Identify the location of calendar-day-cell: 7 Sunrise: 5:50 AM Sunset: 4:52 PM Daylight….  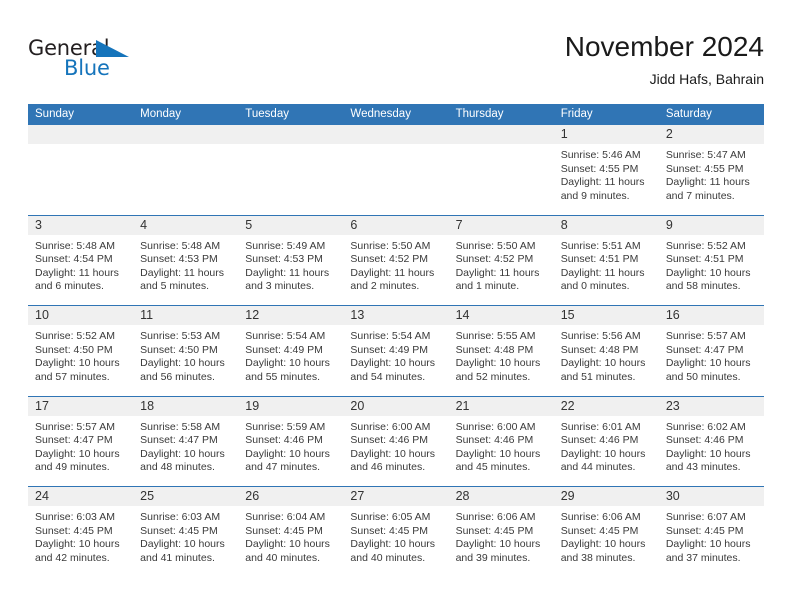
(501, 260).